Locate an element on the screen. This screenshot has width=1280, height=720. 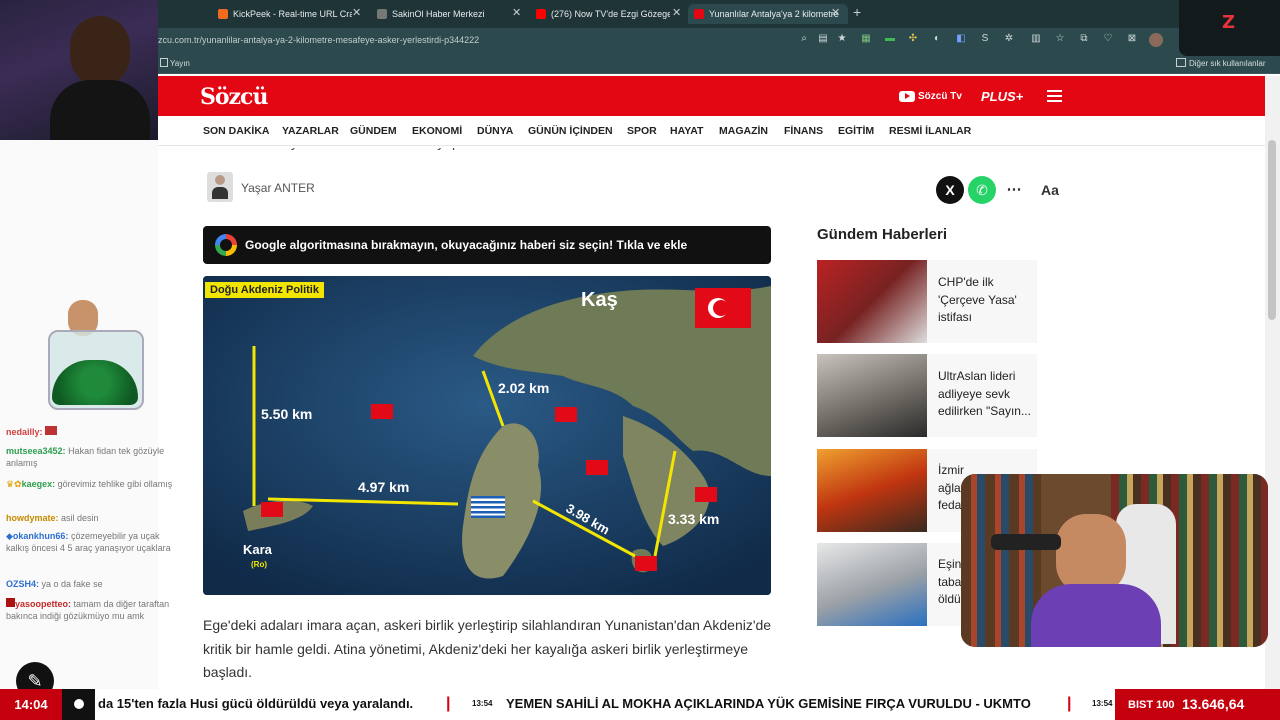
youtube-icon is located at coordinates (541, 14).